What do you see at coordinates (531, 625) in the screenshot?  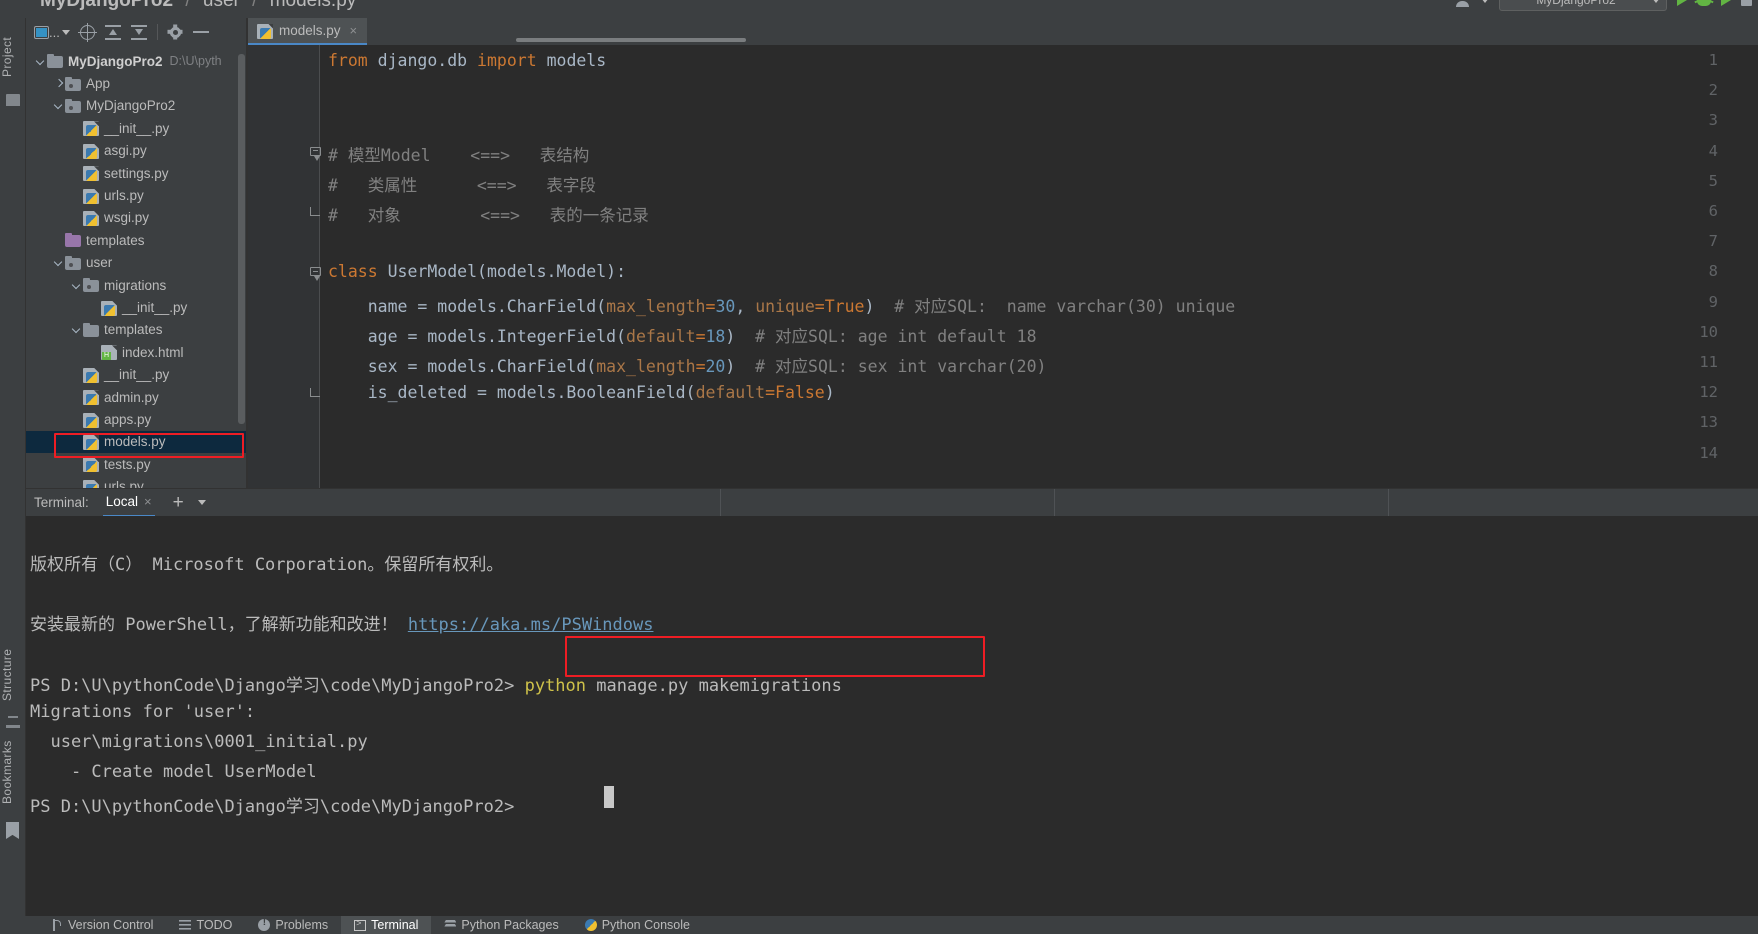 I see `terminal-link: https://aka.ms/PSWindows` at bounding box center [531, 625].